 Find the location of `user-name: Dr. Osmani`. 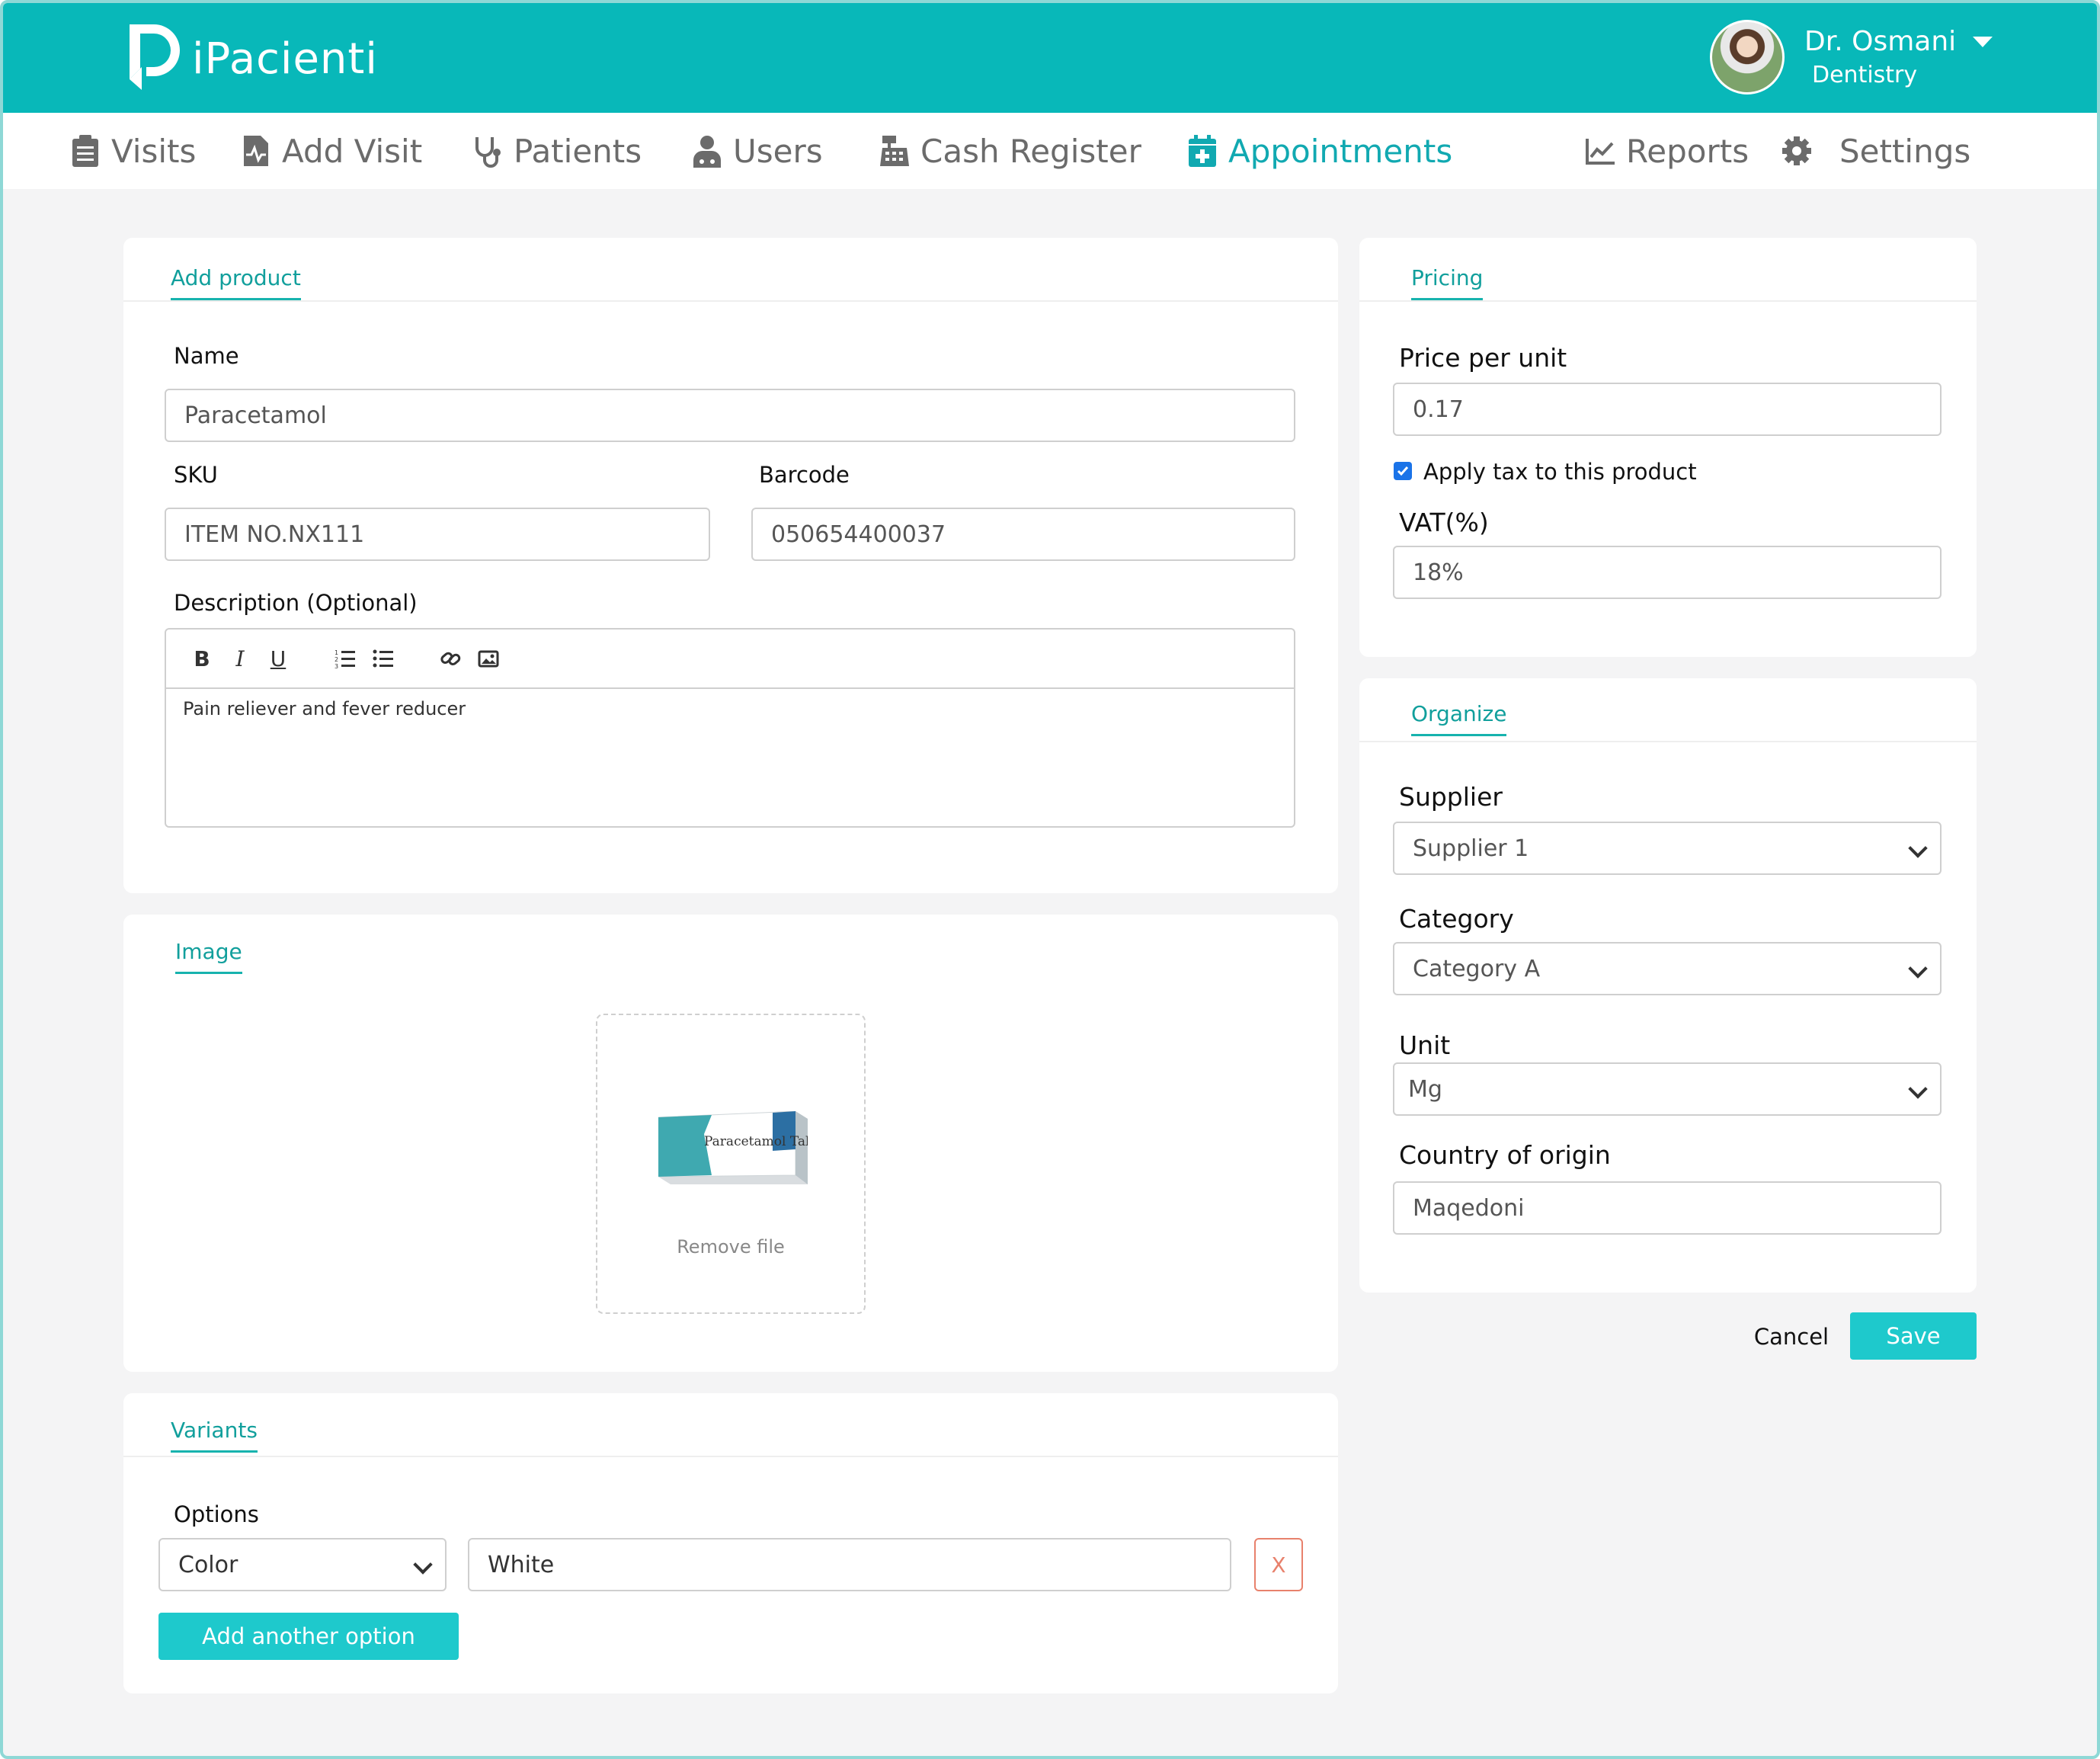

user-name: Dr. Osmani is located at coordinates (1881, 42).